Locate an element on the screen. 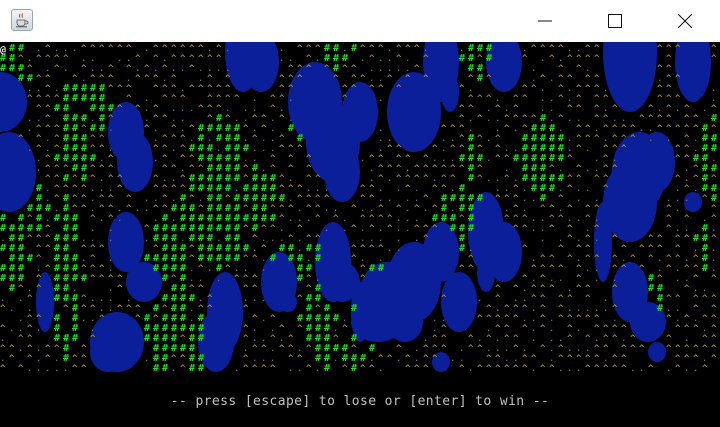 The width and height of the screenshot is (720, 427). title-bar is located at coordinates (360, 21).